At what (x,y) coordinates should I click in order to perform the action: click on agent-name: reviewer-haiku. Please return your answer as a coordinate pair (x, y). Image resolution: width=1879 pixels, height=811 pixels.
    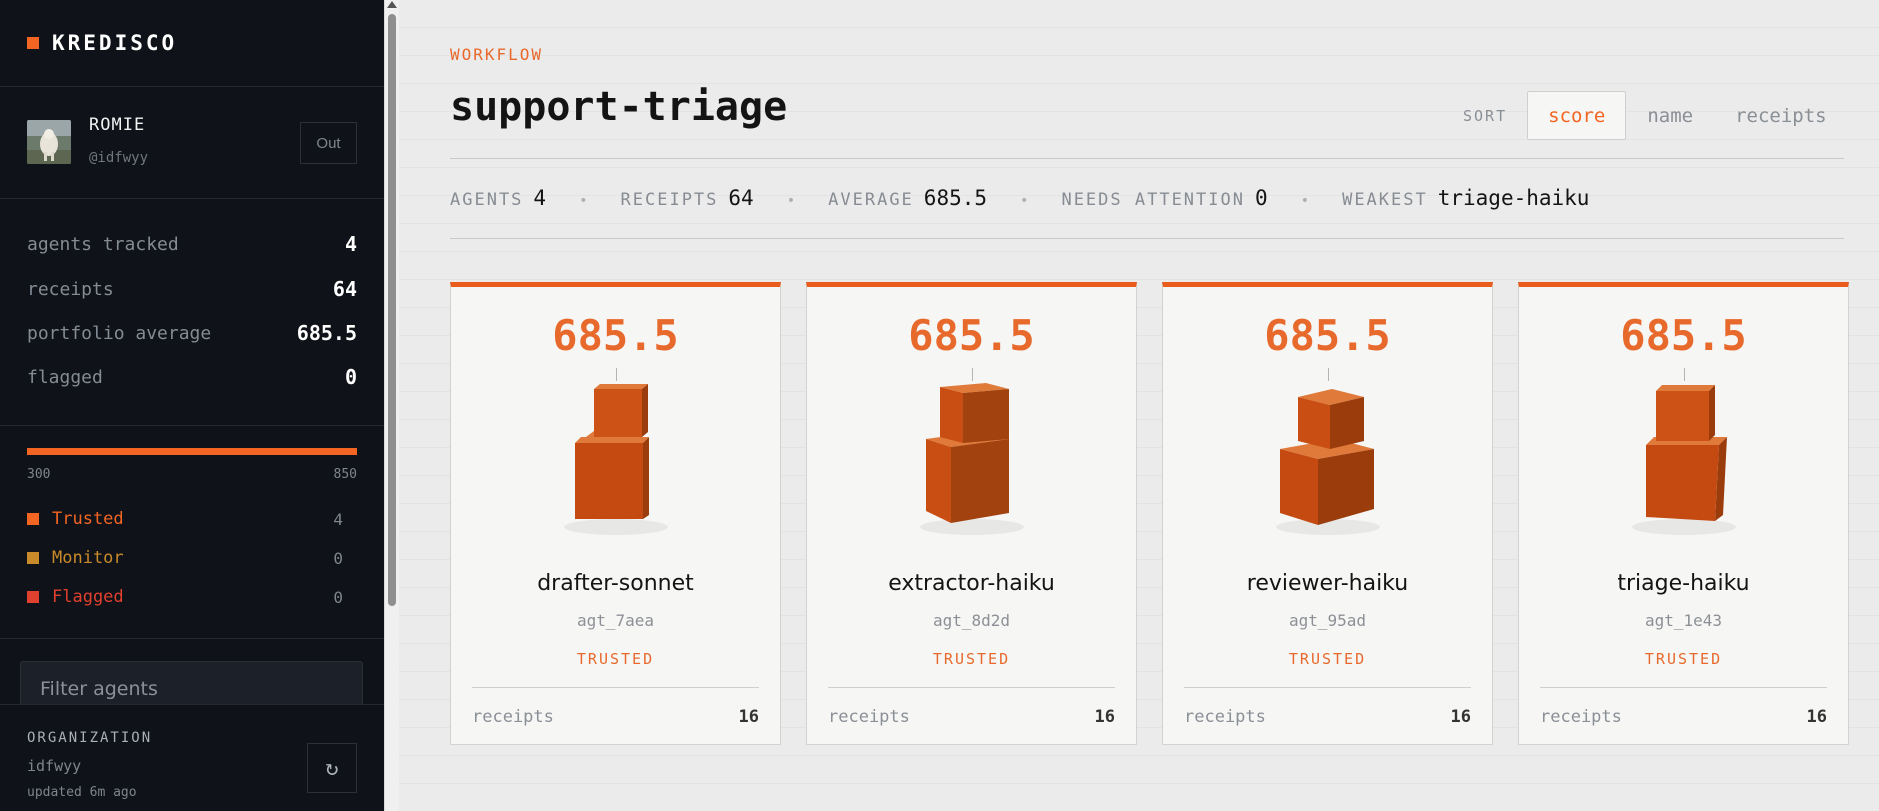
    Looking at the image, I should click on (1327, 583).